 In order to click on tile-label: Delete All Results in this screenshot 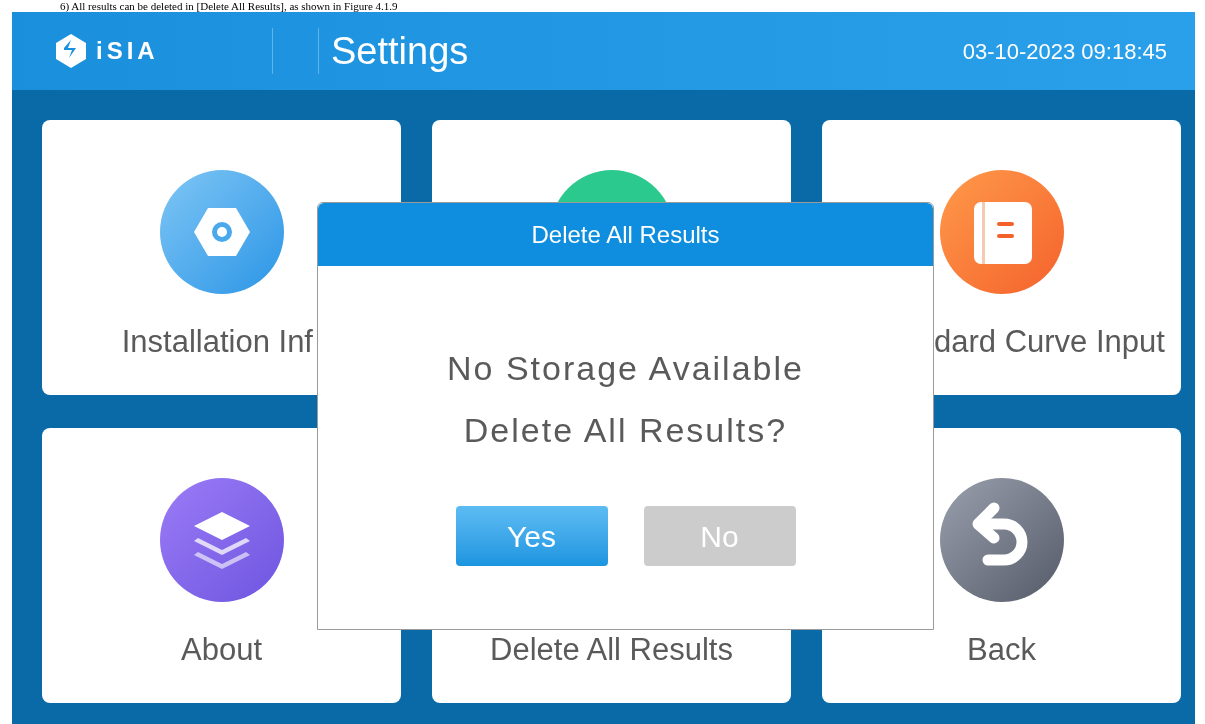, I will do `click(611, 650)`.